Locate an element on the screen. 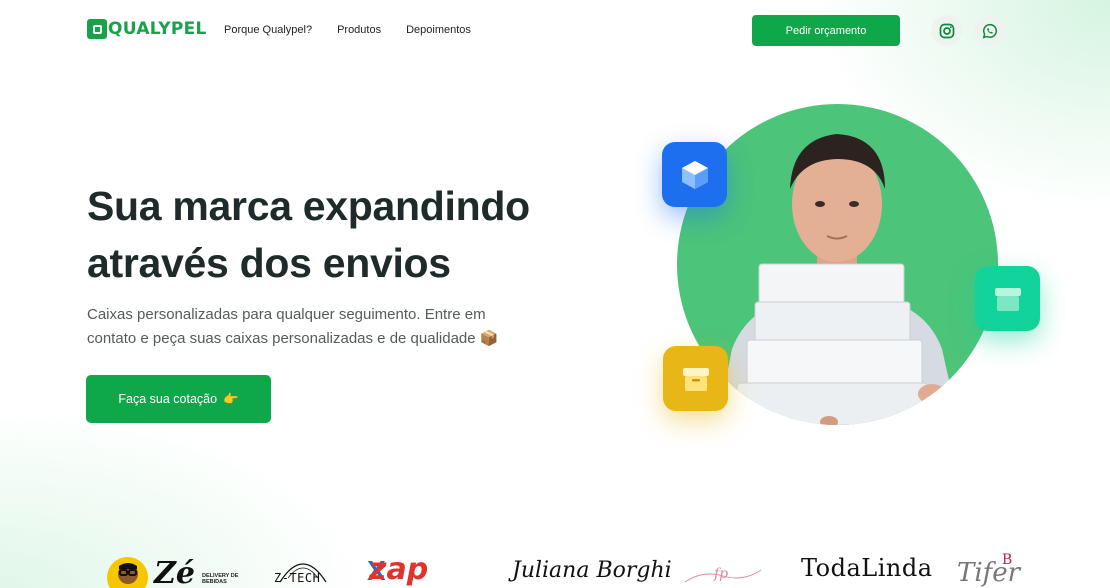 The width and height of the screenshot is (1110, 588). ztech-logo: Z-TECH is located at coordinates (297, 578).